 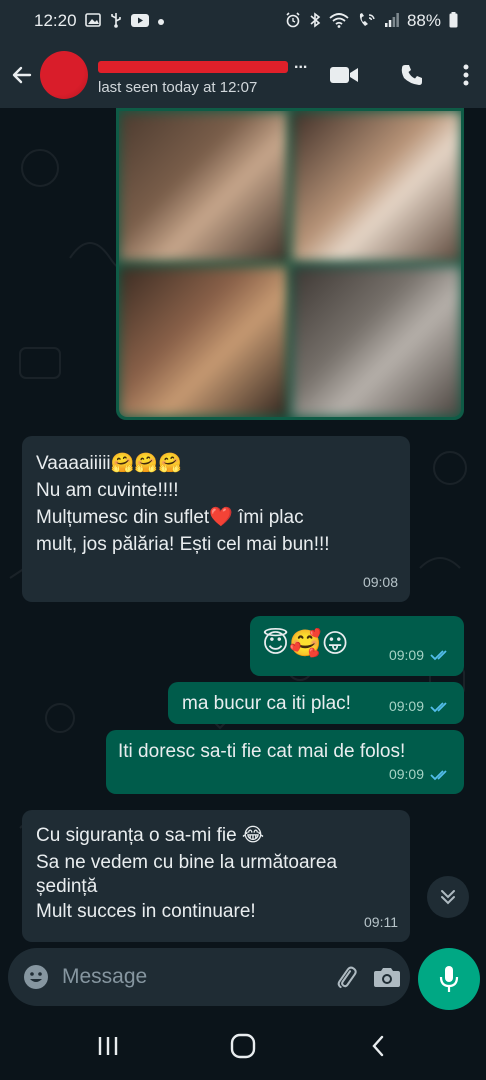 What do you see at coordinates (466, 75) in the screenshot?
I see `menu-icon` at bounding box center [466, 75].